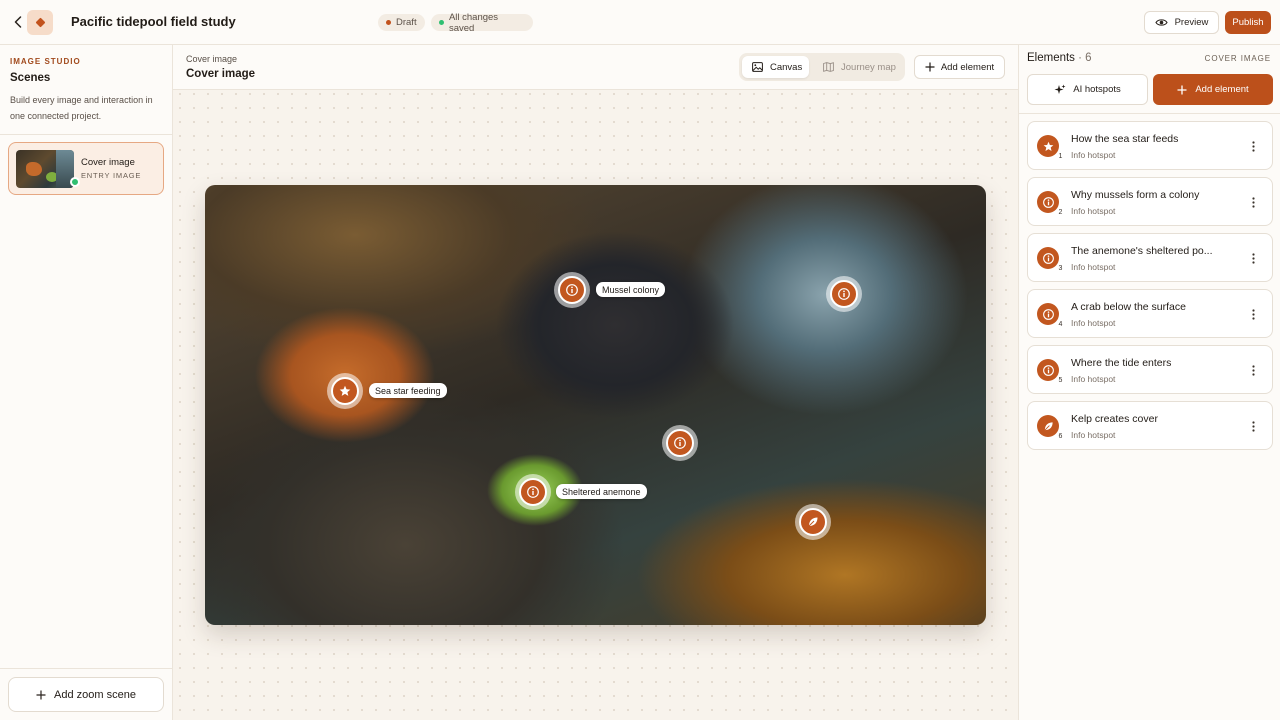 The height and width of the screenshot is (720, 1280). I want to click on elements-count: · 6, so click(1085, 58).